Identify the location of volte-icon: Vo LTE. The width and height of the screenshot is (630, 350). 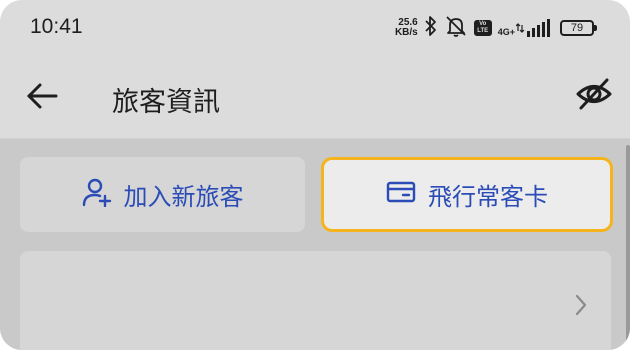
(482, 28).